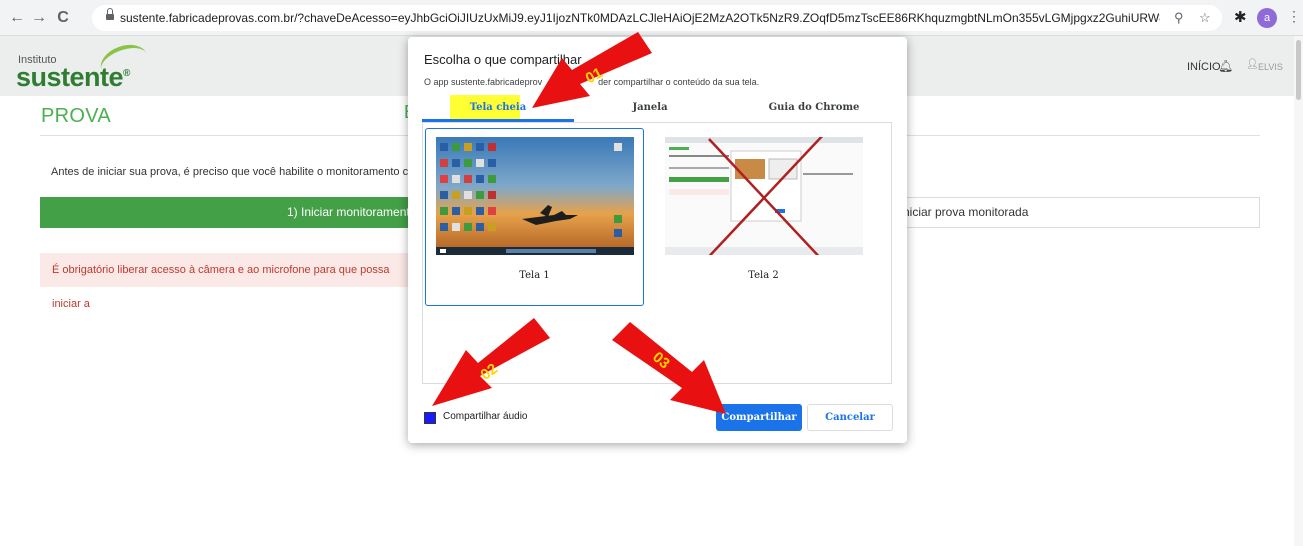  I want to click on user-name: ELVIS, so click(1270, 67).